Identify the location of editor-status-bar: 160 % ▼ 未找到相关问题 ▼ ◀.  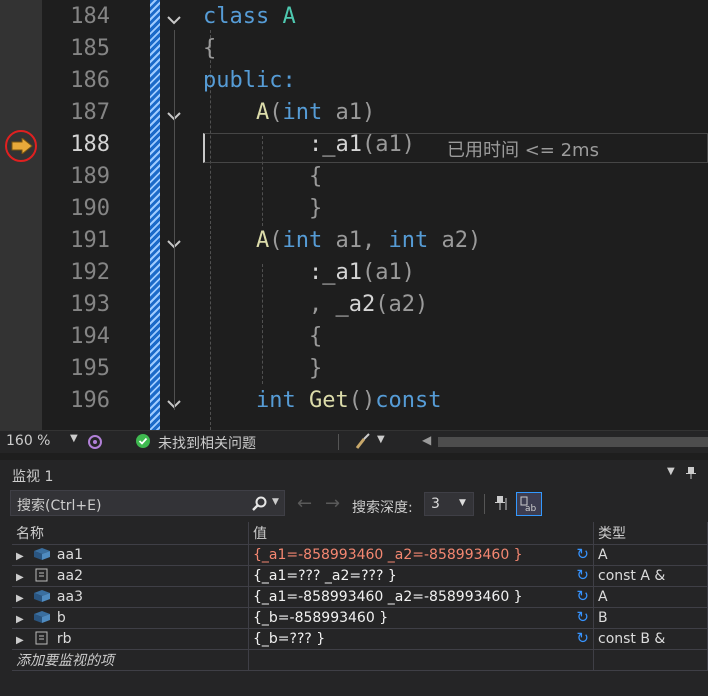
(354, 441).